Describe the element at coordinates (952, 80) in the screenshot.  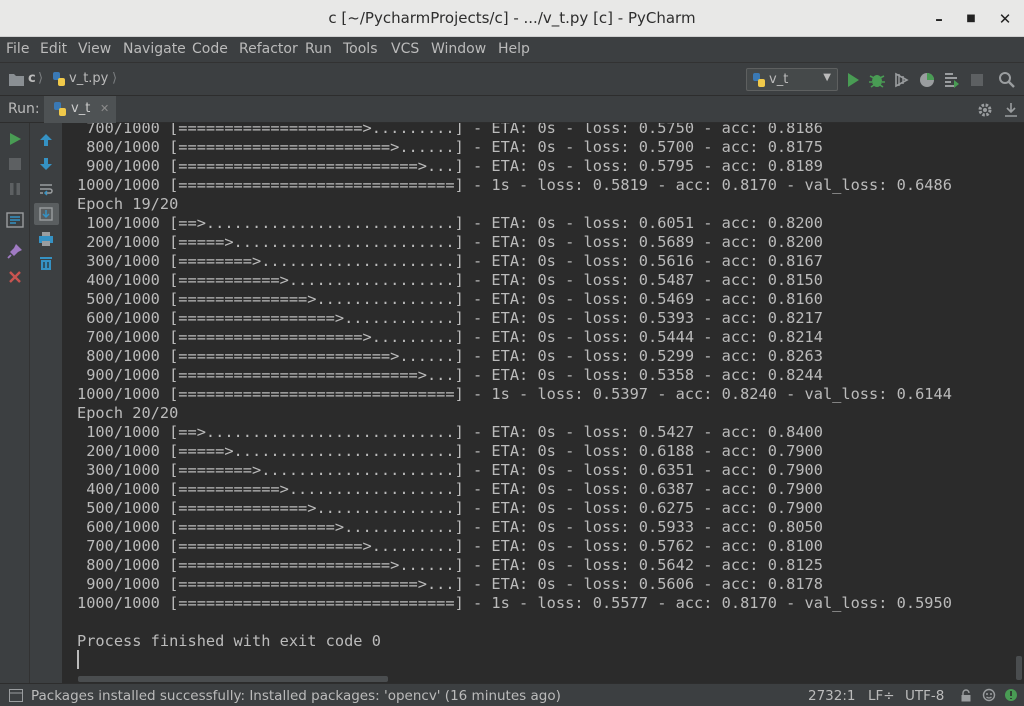
I see `concurrency-diagram-icon` at that location.